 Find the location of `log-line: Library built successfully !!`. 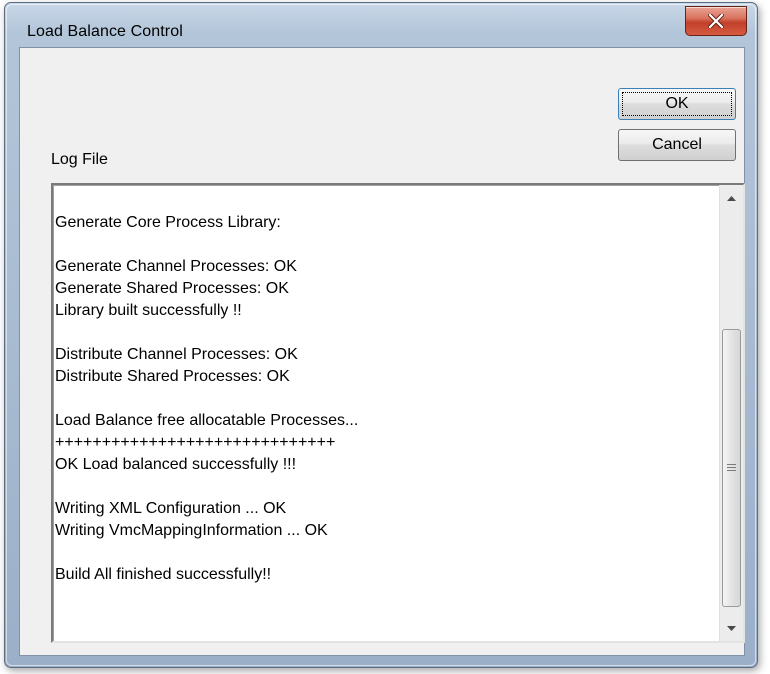

log-line: Library built successfully !! is located at coordinates (148, 310).